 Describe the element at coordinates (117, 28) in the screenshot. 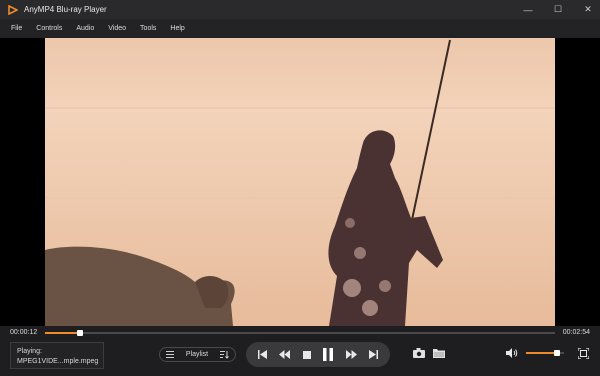

I see `menu-video: Video` at that location.